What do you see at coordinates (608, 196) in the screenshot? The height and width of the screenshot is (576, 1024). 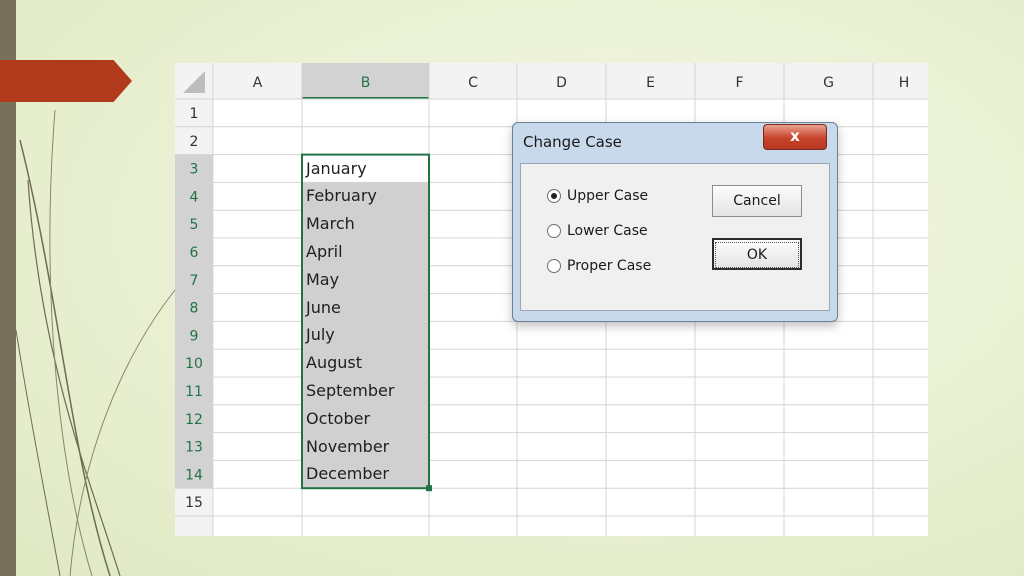 I see `option-upper-case-label: Upper Case` at bounding box center [608, 196].